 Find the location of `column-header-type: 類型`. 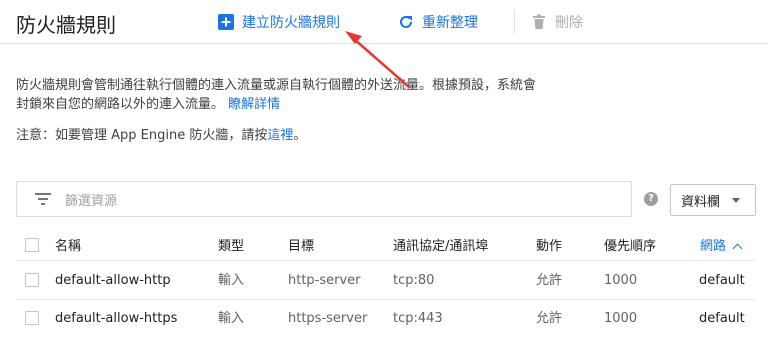

column-header-type: 類型 is located at coordinates (231, 247).